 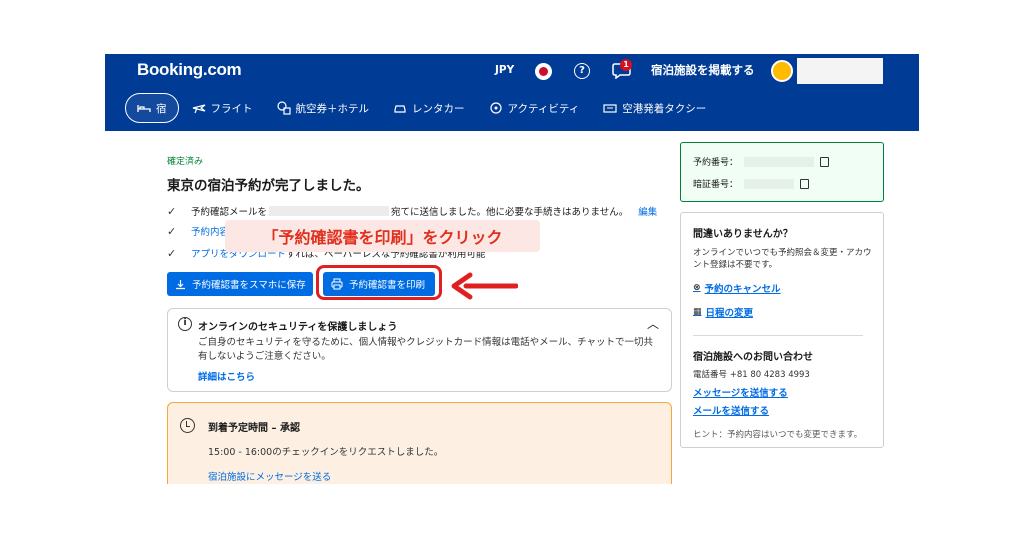 I want to click on send-message-link: メッセージを送信する, so click(x=740, y=392).